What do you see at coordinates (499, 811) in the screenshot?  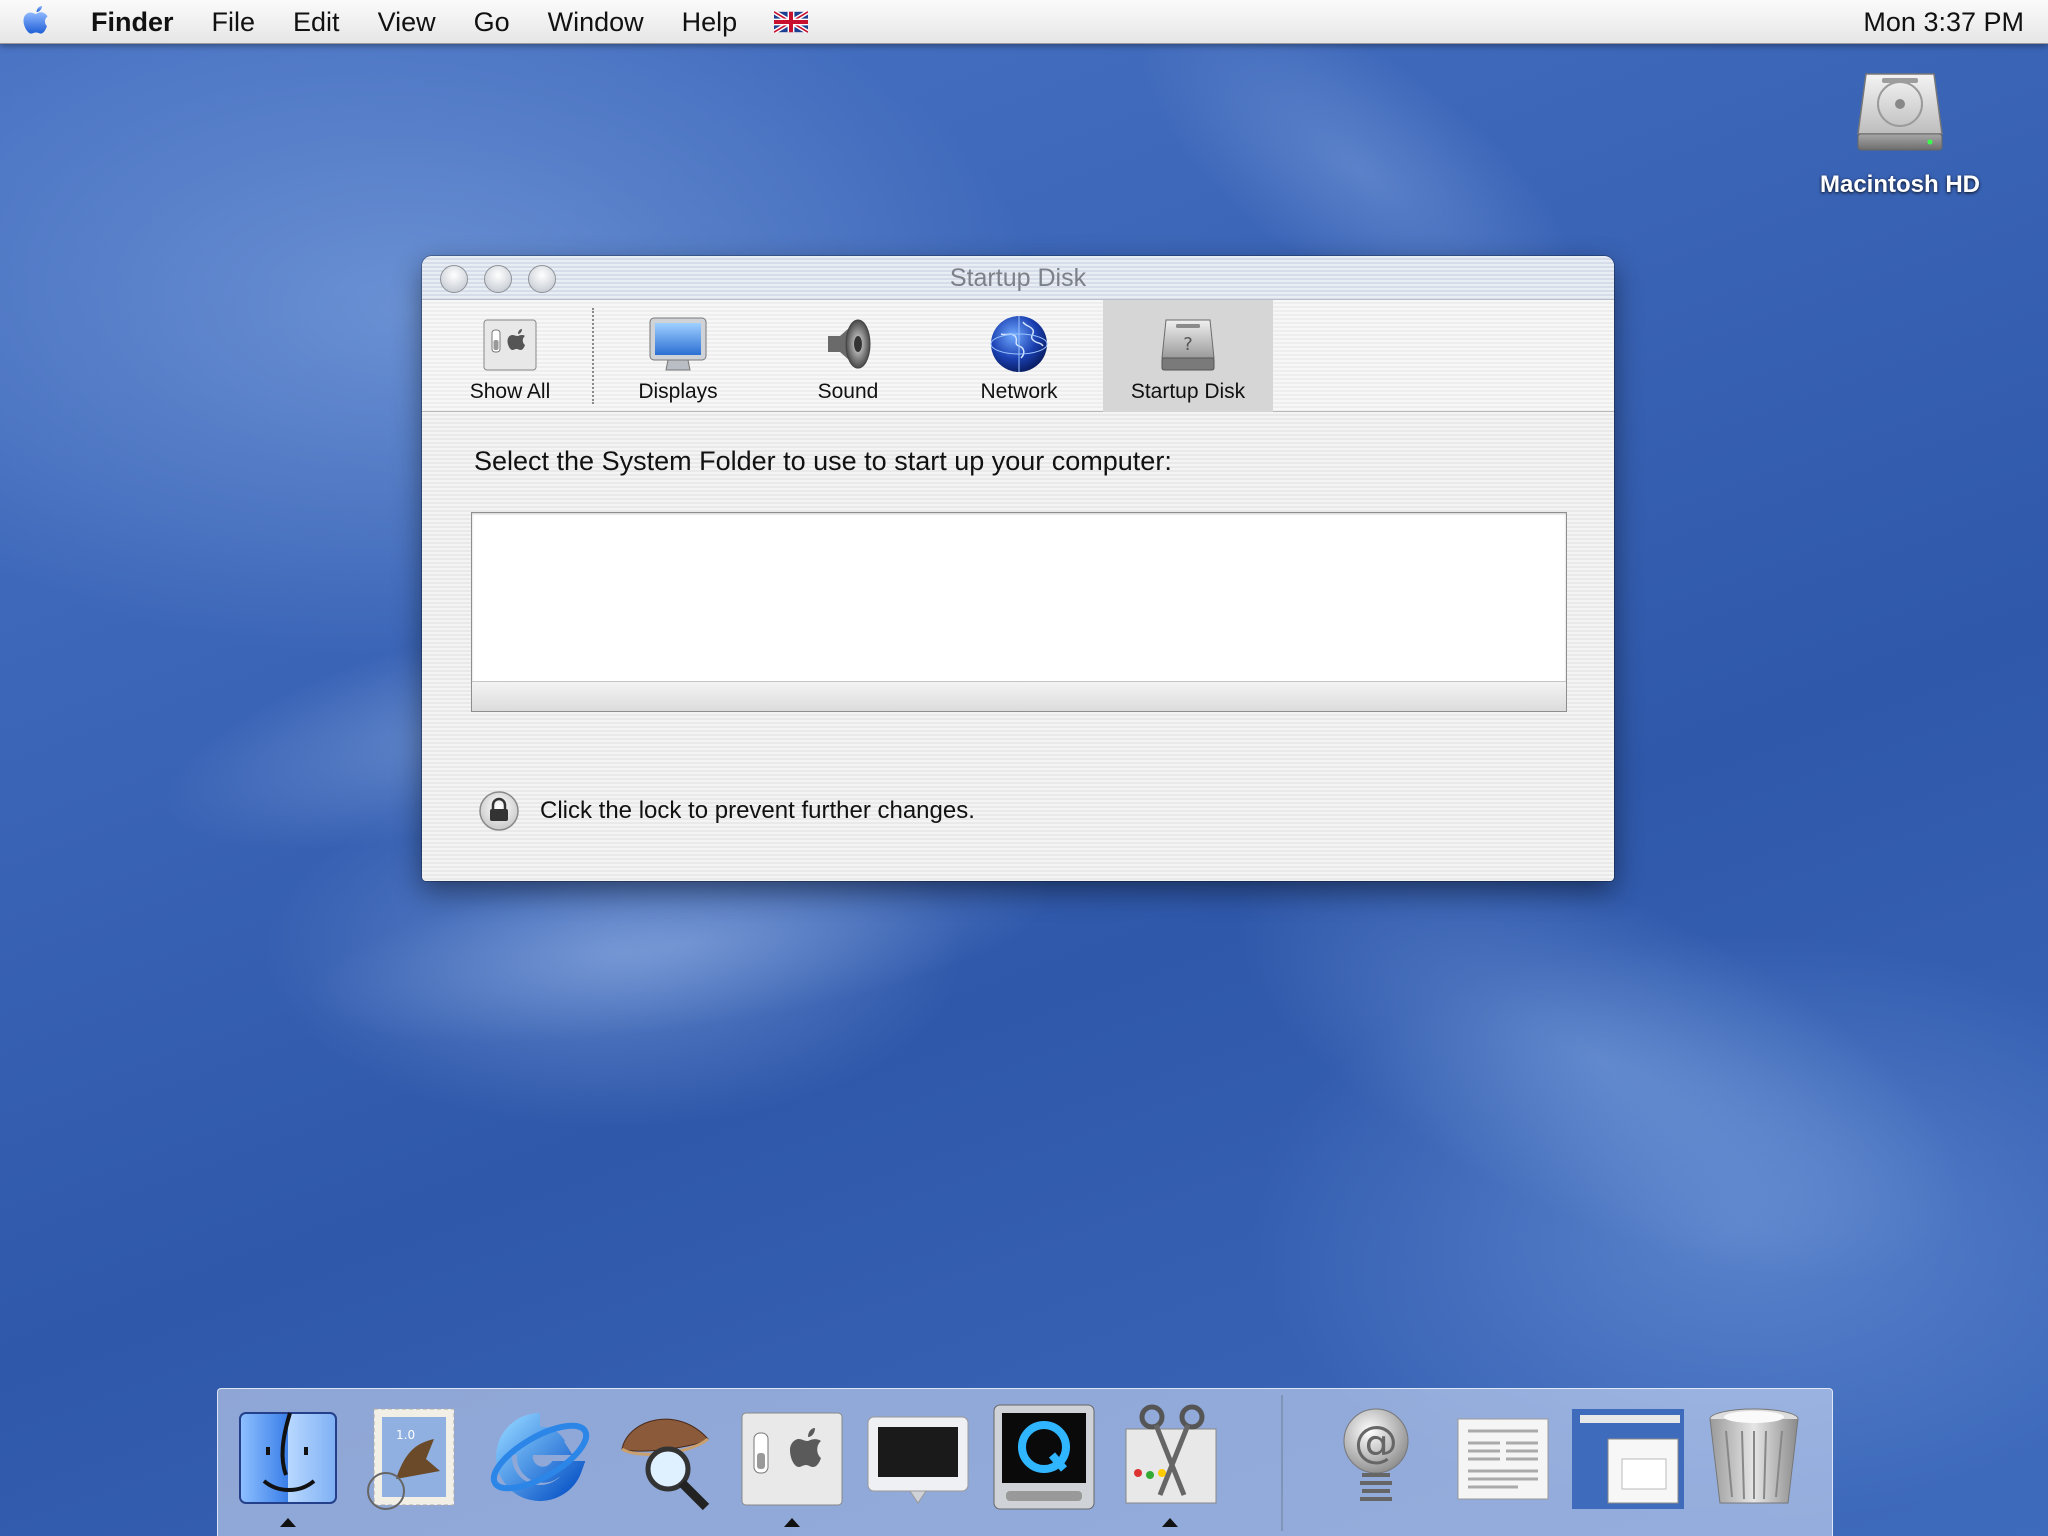 I see `lock-icon` at bounding box center [499, 811].